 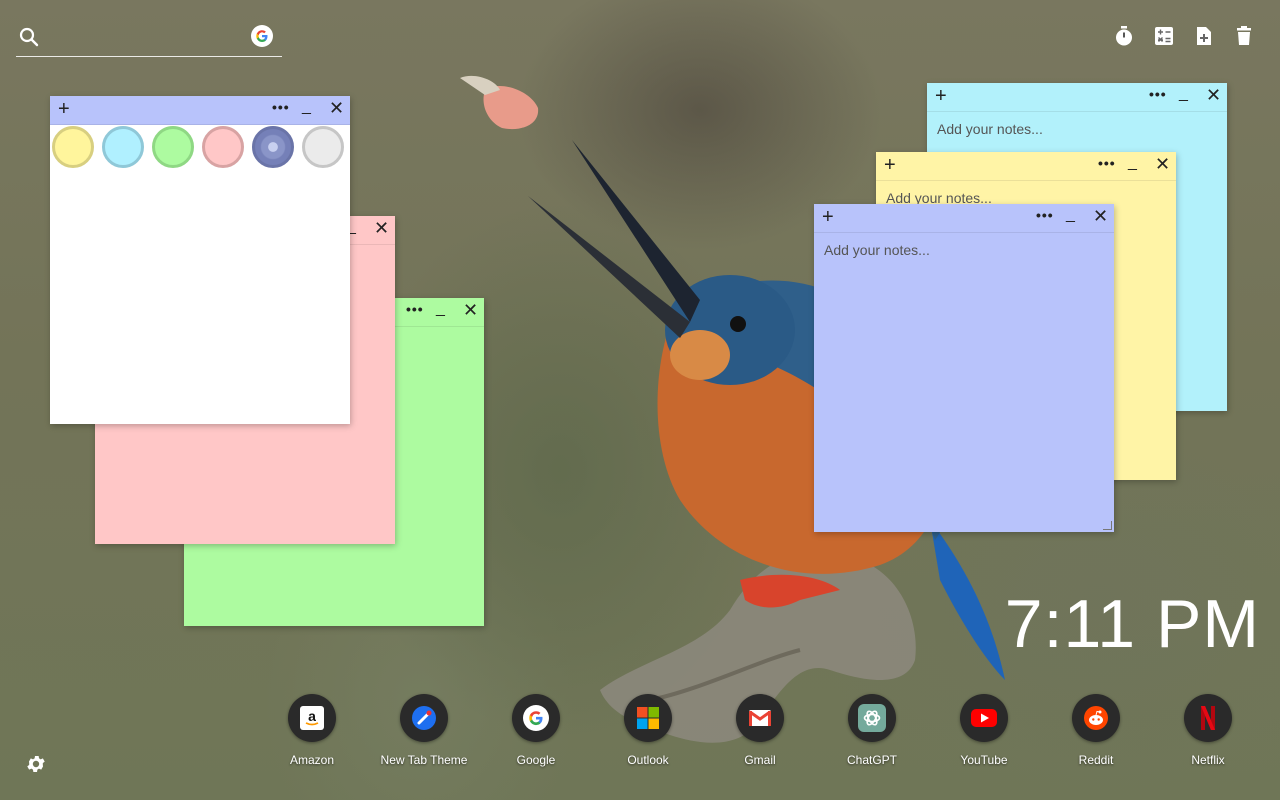 I want to click on shortcut-label: Amazon, so click(x=312, y=760).